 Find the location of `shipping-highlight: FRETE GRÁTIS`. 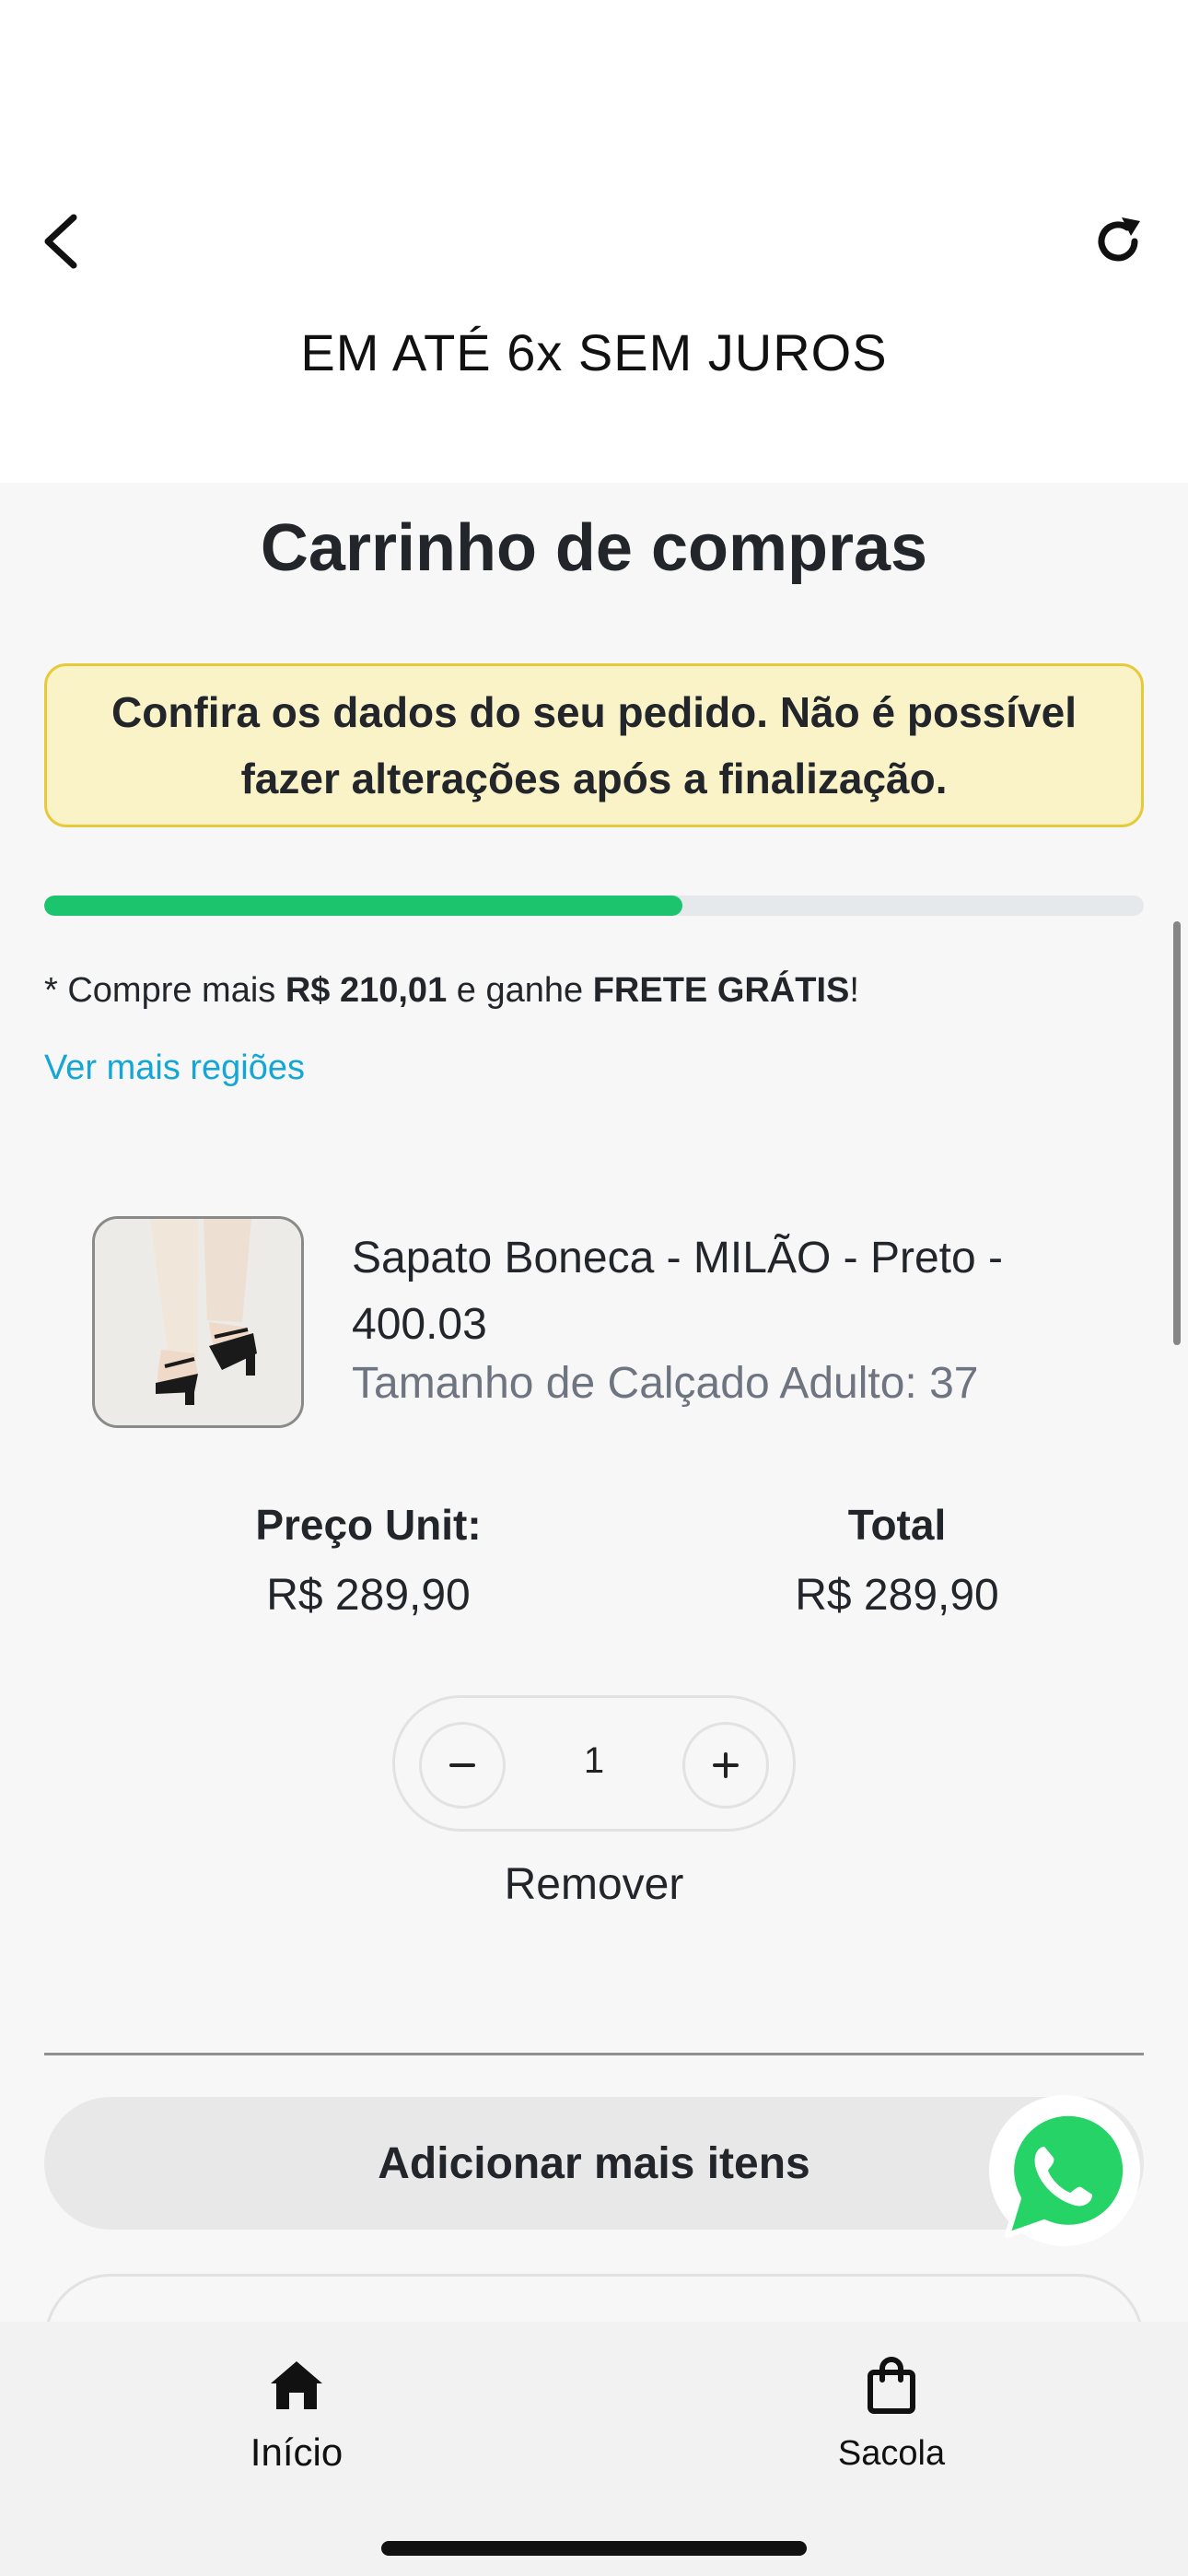

shipping-highlight: FRETE GRÁTIS is located at coordinates (721, 990).